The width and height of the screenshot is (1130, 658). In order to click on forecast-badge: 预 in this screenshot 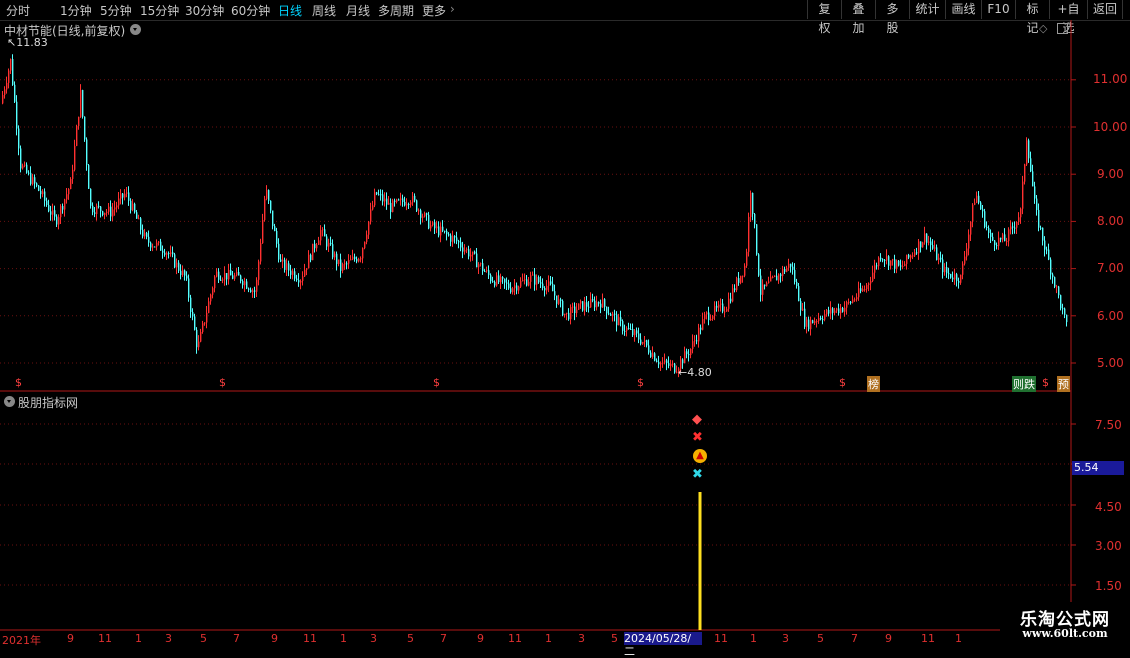, I will do `click(1063, 384)`.